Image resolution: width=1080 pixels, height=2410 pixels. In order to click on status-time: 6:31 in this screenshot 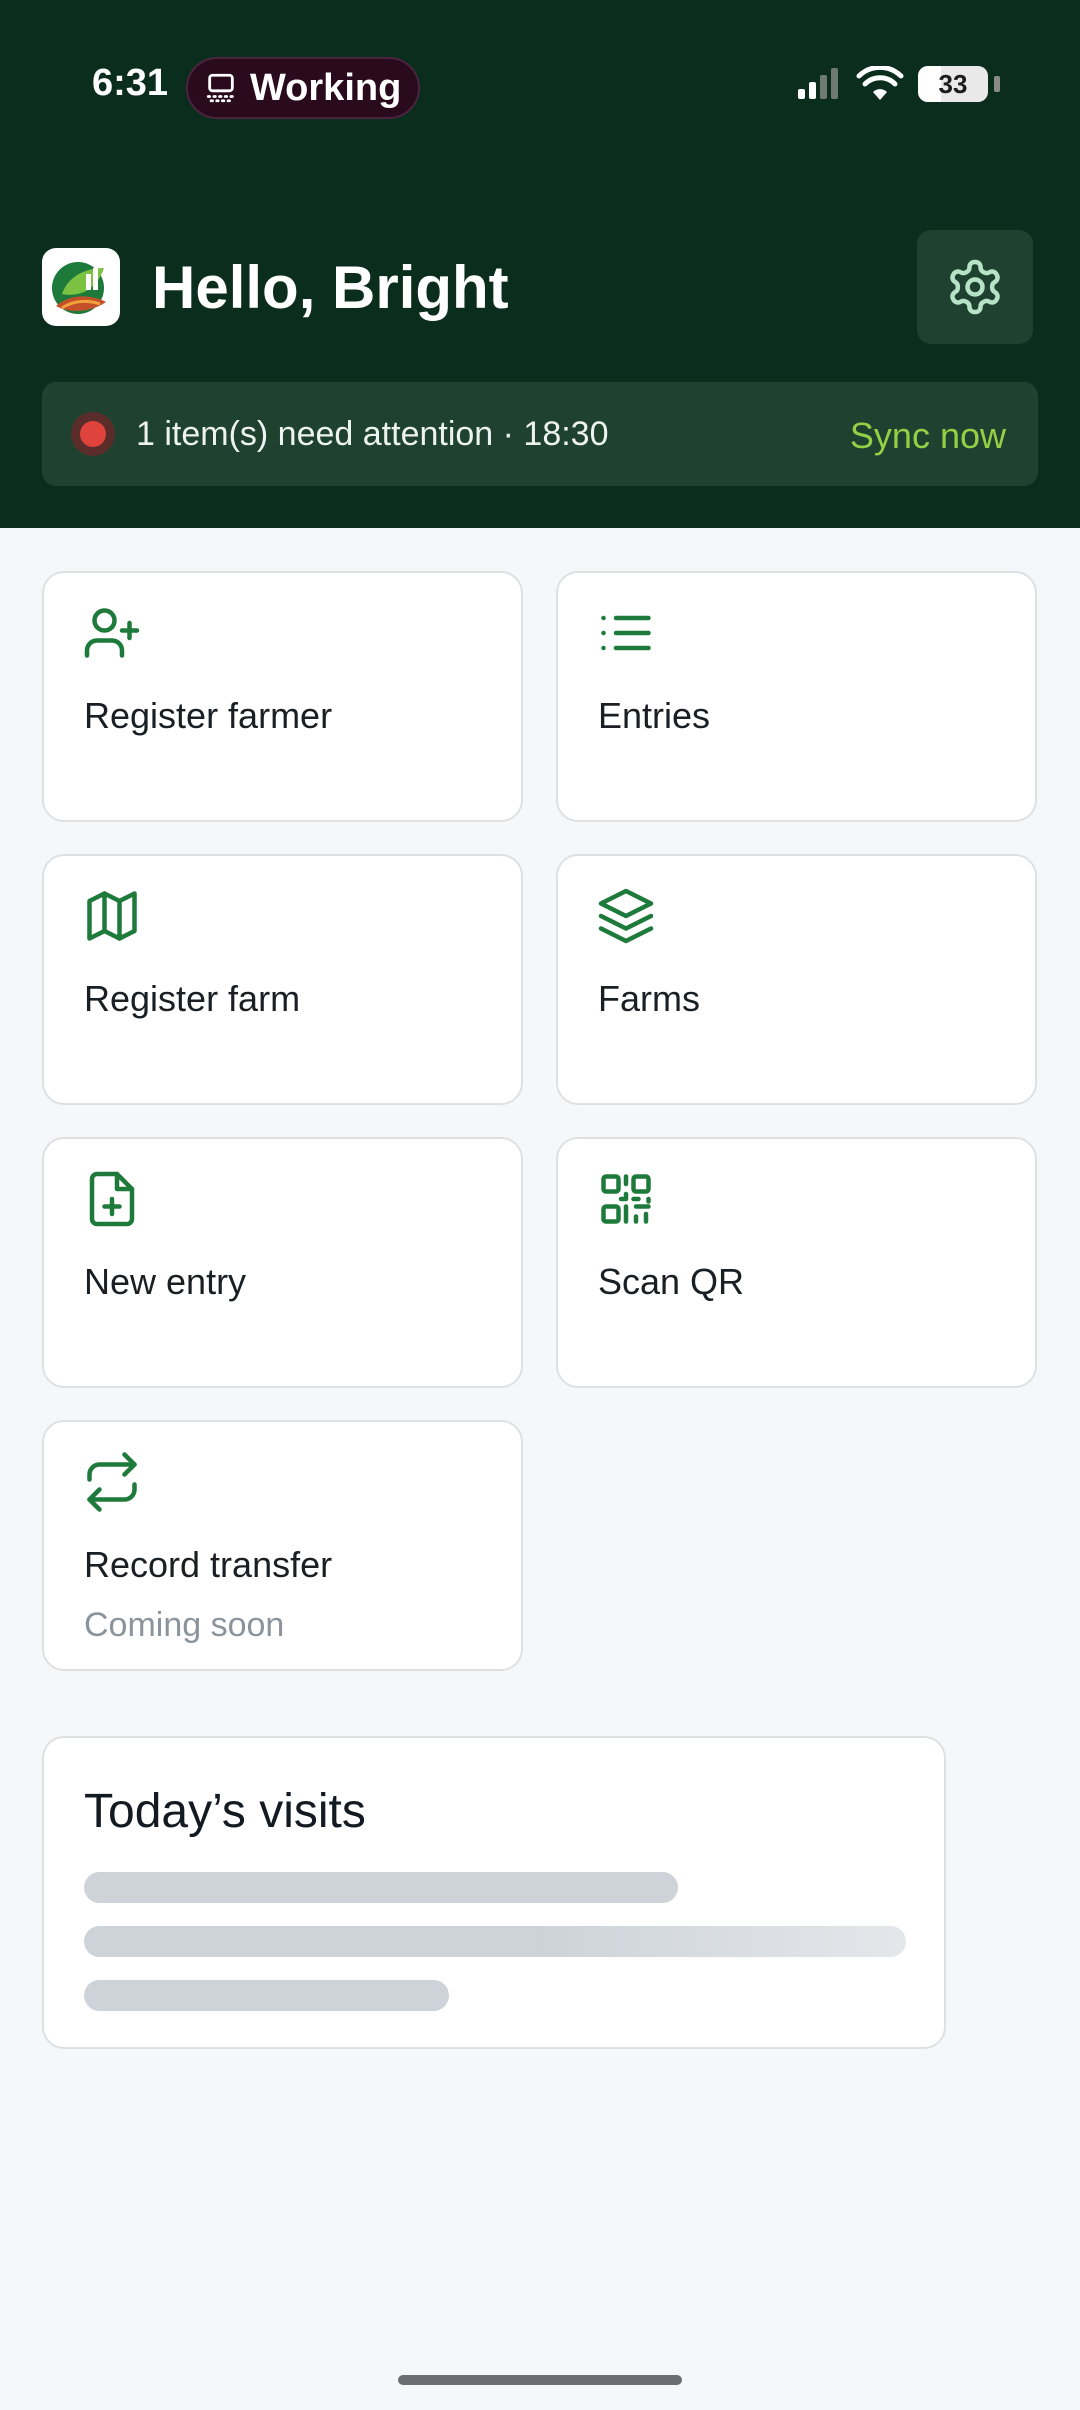, I will do `click(130, 83)`.